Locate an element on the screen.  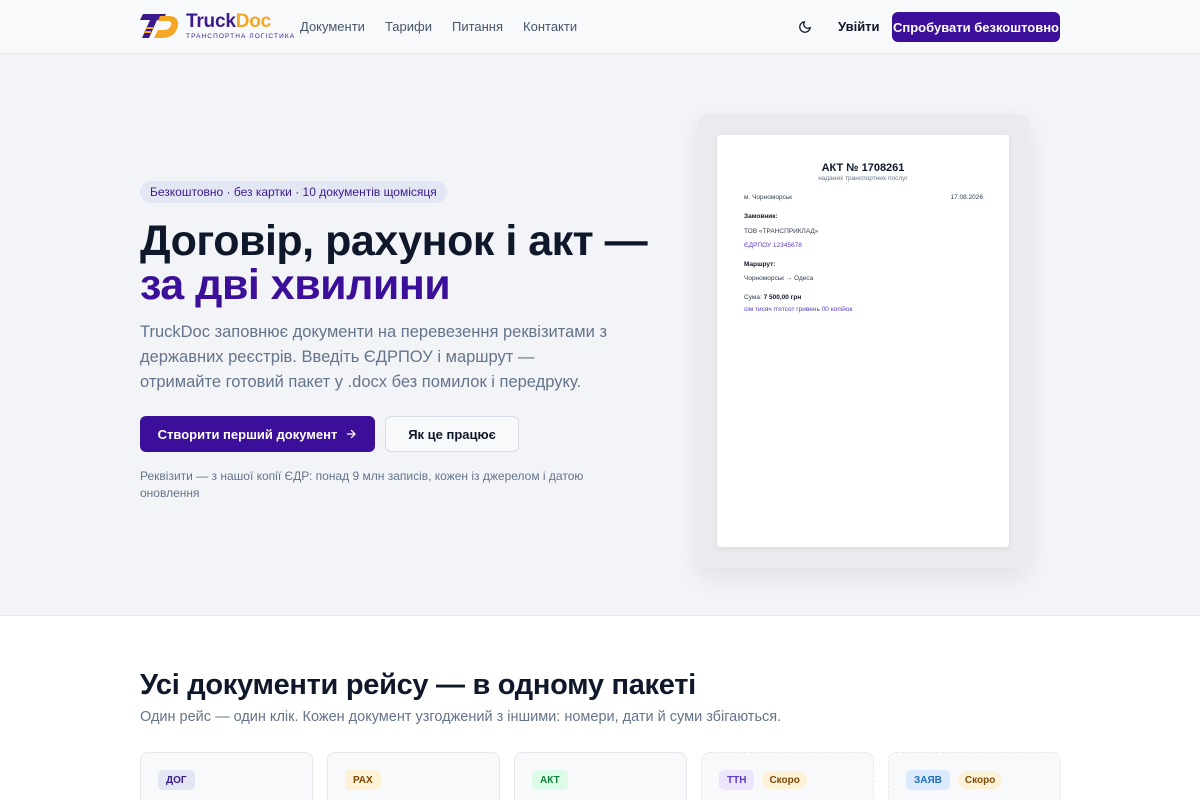
document-card-invoice: РАХ is located at coordinates (413, 776).